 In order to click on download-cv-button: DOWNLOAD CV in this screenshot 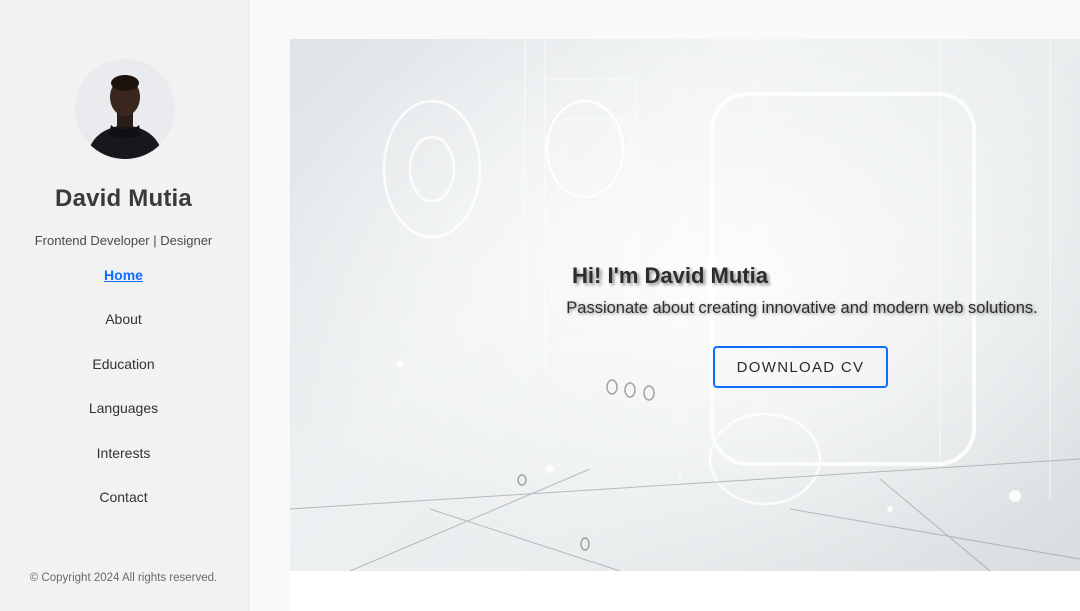, I will do `click(800, 367)`.